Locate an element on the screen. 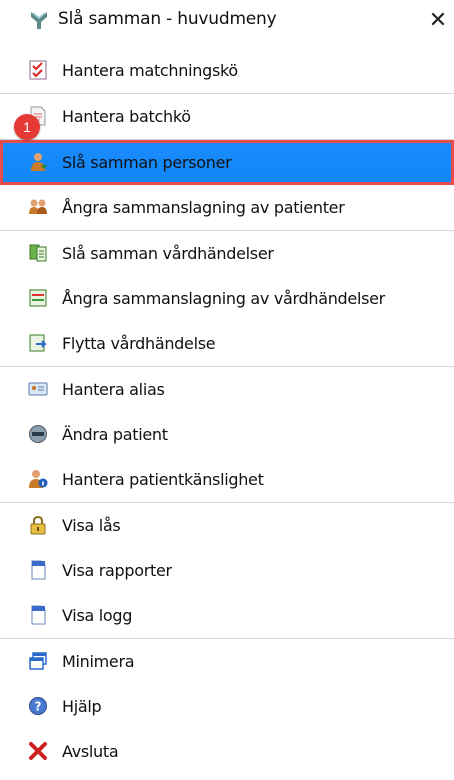  alias-card-icon is located at coordinates (38, 389).